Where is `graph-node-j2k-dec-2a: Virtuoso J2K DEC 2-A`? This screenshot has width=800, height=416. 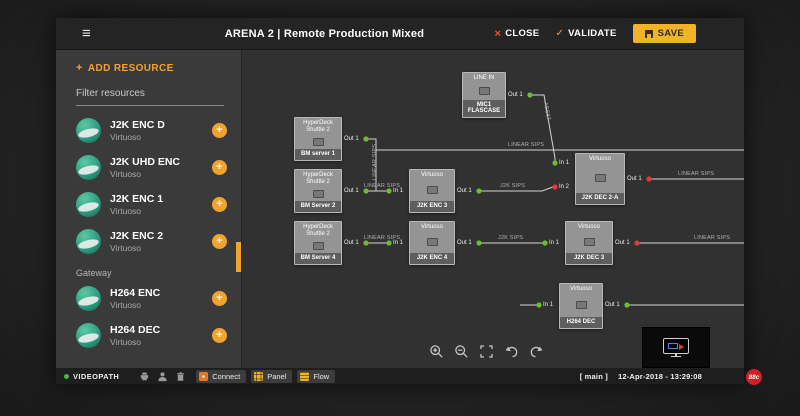
graph-node-j2k-dec-2a: Virtuoso J2K DEC 2-A is located at coordinates (600, 179).